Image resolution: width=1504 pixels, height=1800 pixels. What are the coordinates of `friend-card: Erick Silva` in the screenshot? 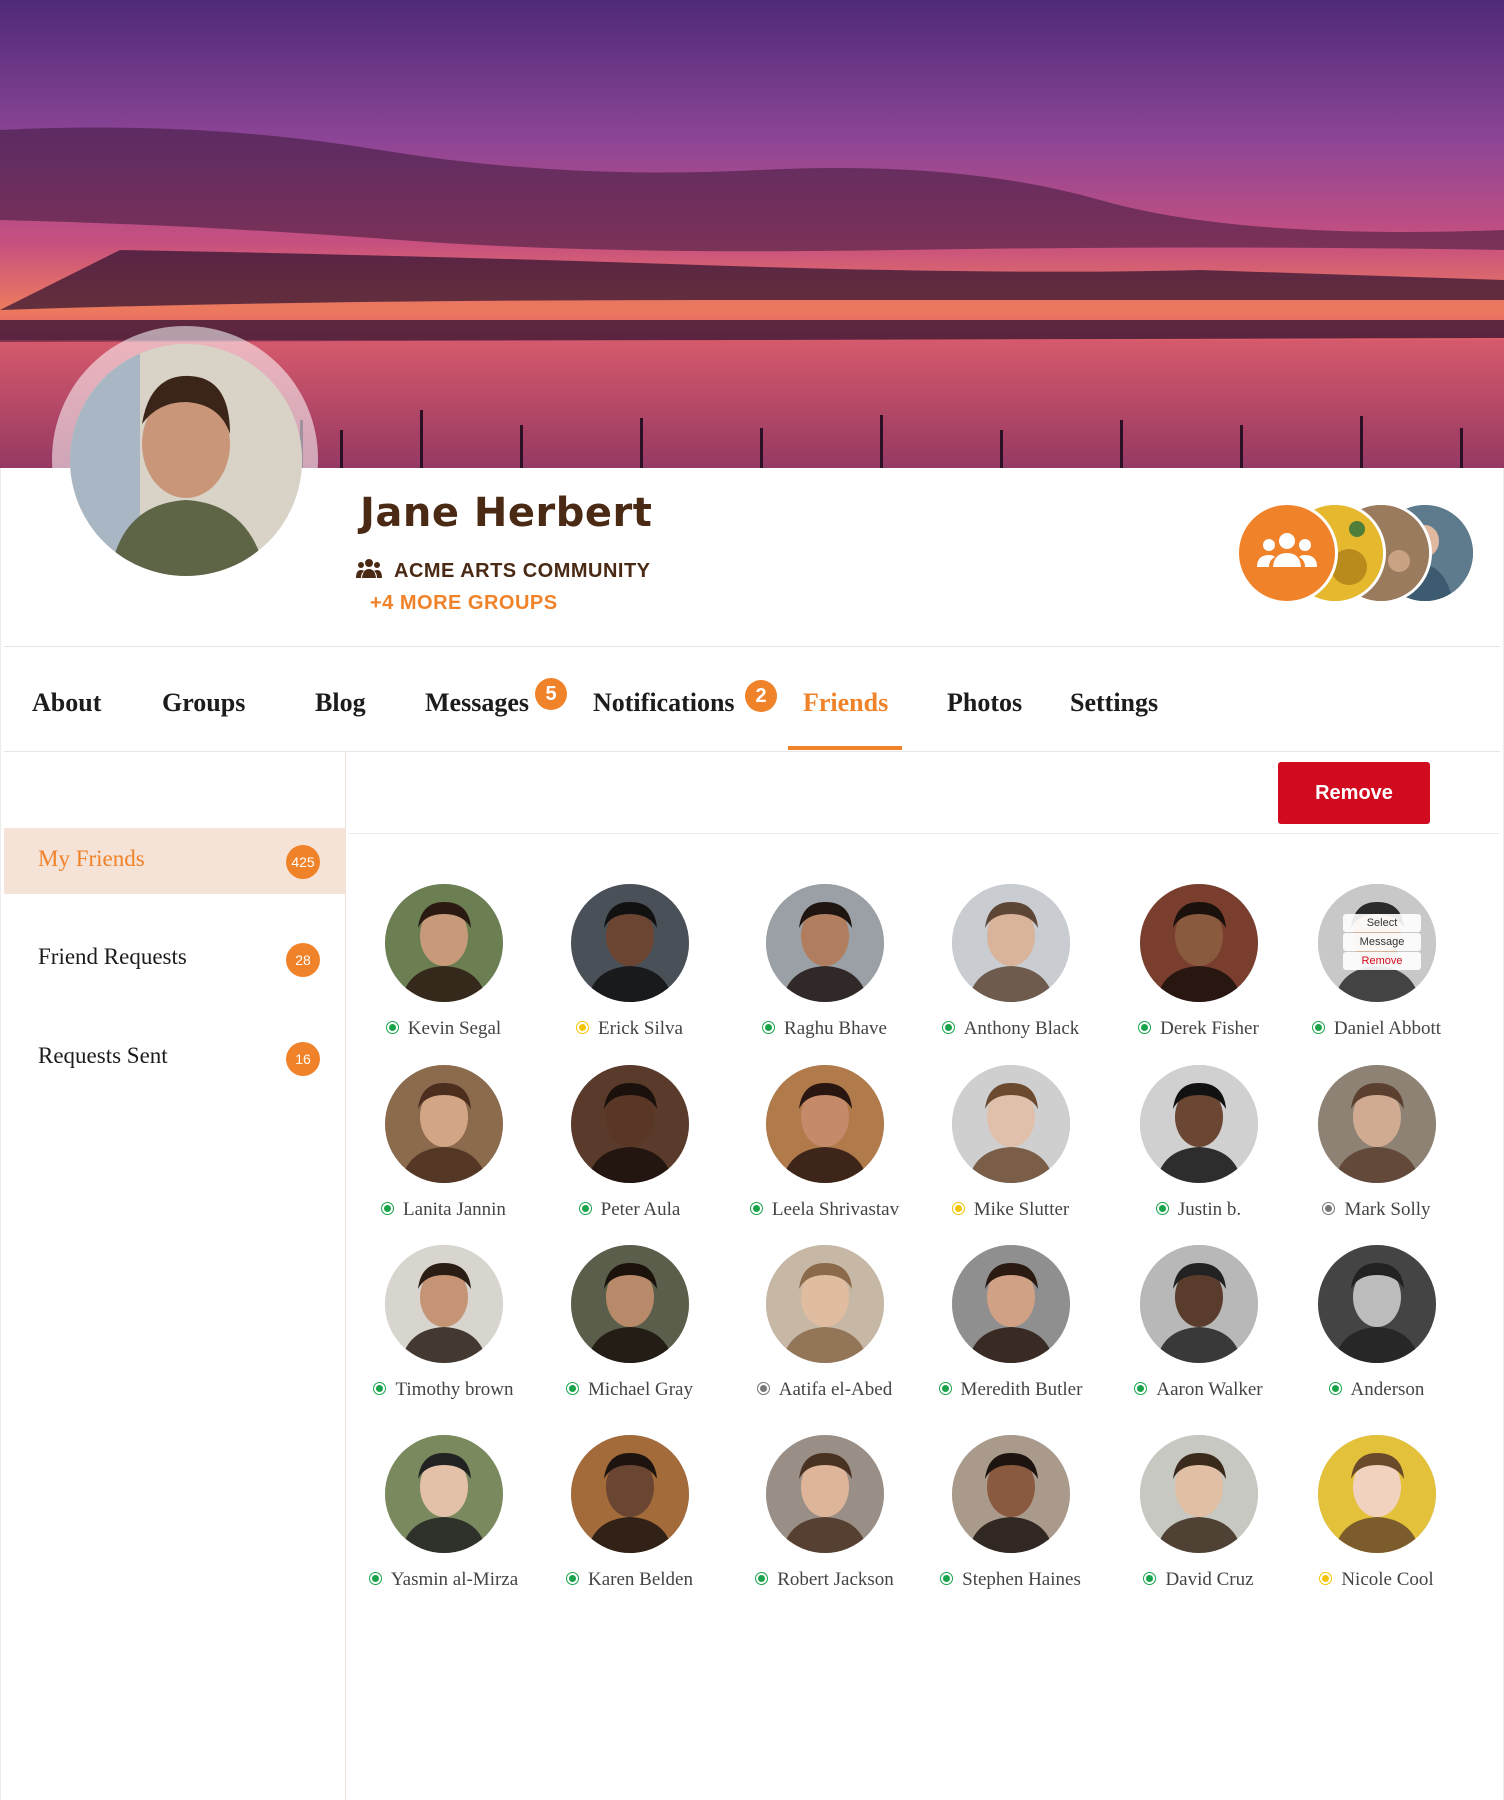 It's located at (630, 962).